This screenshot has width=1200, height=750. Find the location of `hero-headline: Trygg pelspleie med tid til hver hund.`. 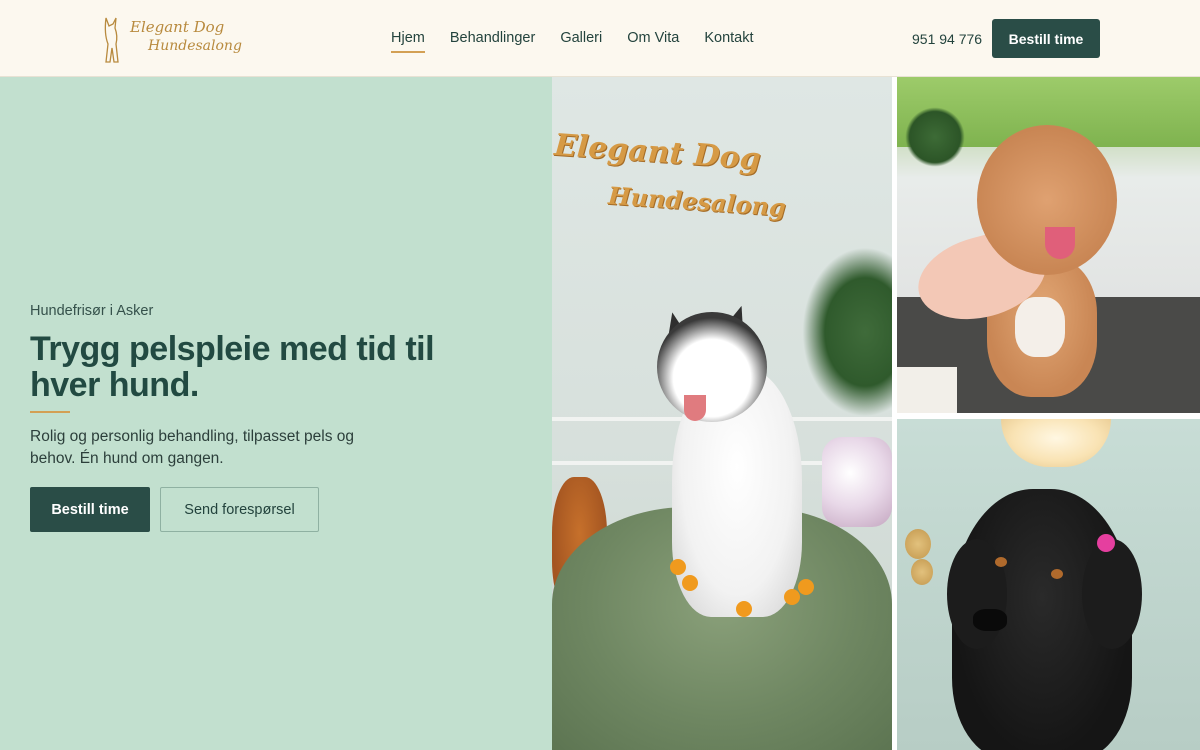

hero-headline: Trygg pelspleie med tid til hver hund. is located at coordinates (232, 367).